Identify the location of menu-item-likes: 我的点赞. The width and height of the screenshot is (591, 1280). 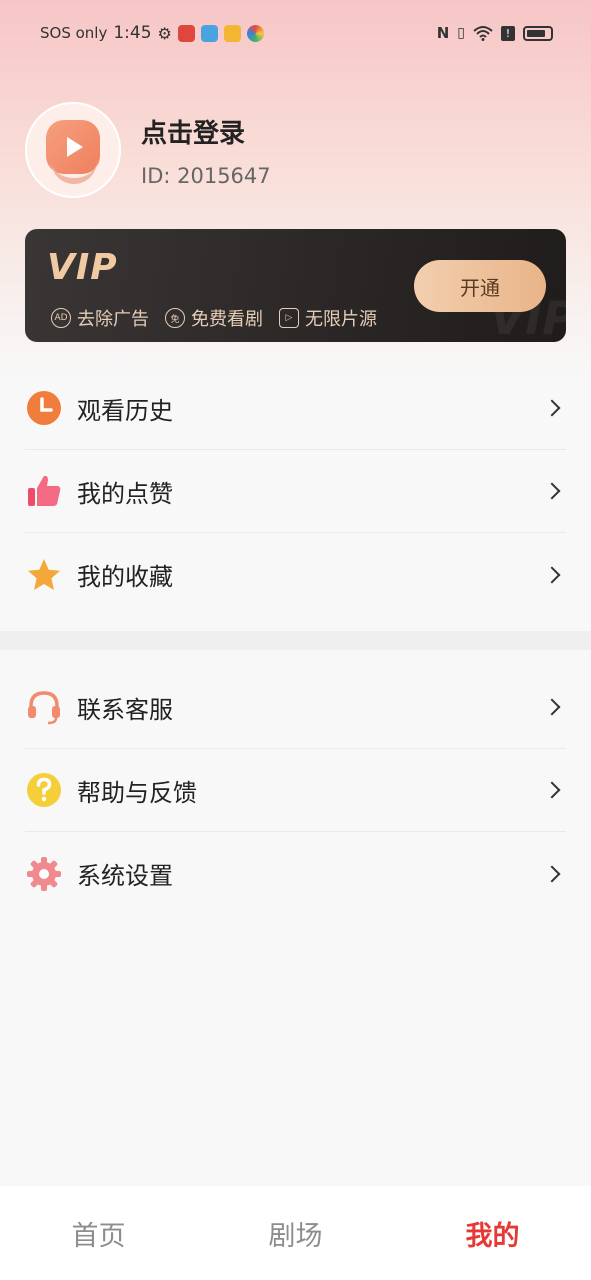
(295, 491).